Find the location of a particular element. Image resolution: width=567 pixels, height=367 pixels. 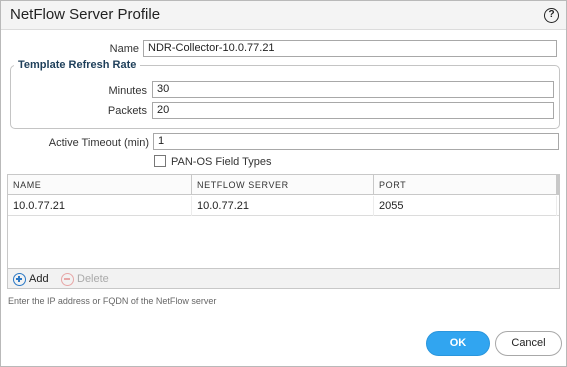

header-scroll-stub is located at coordinates (558, 185).